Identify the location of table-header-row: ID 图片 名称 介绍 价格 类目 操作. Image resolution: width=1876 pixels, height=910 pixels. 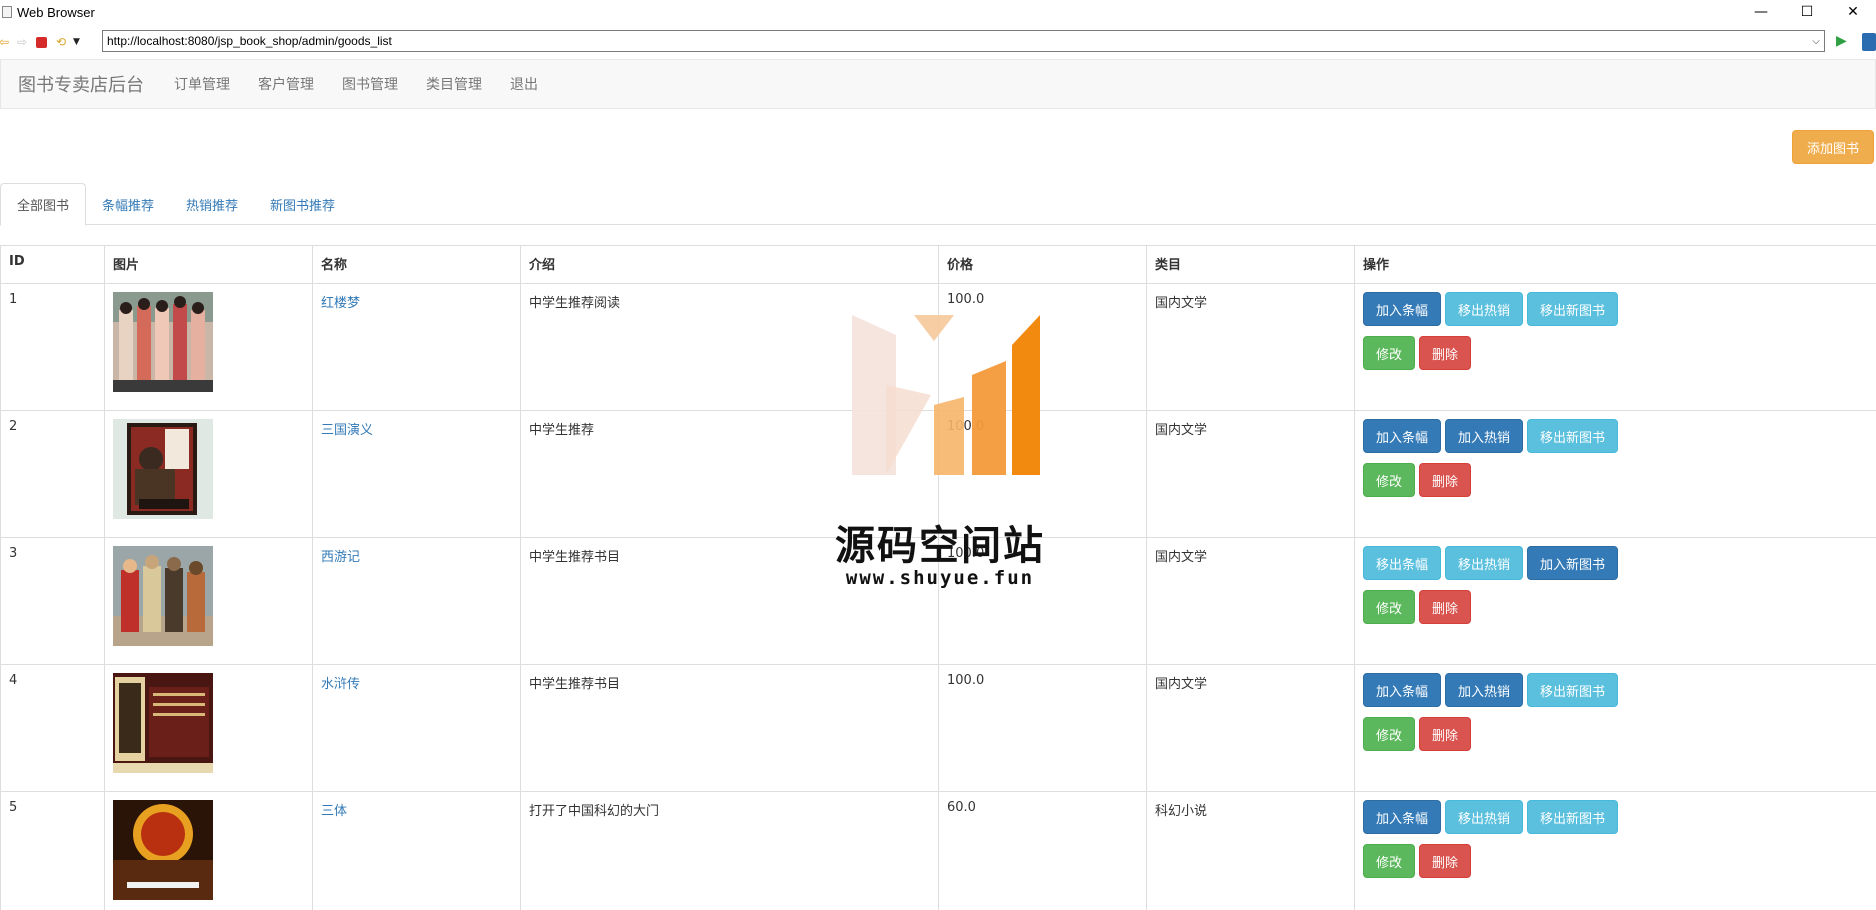
(938, 264).